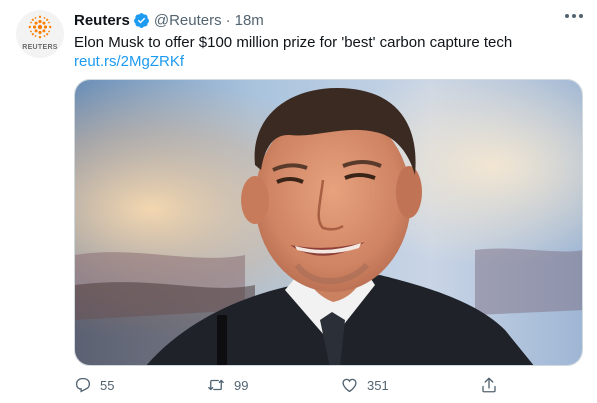 Image resolution: width=597 pixels, height=403 pixels. What do you see at coordinates (249, 20) in the screenshot?
I see `tweet-timestamp: 18m` at bounding box center [249, 20].